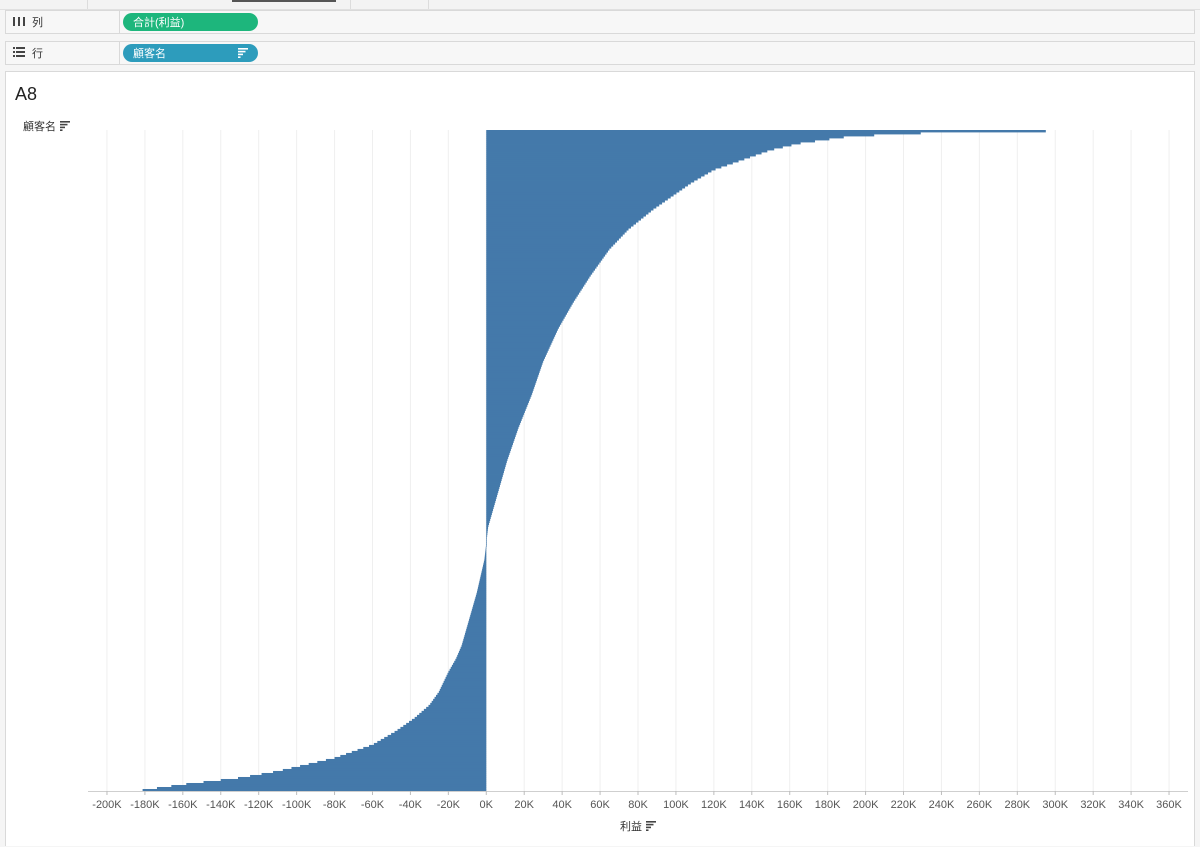 This screenshot has width=1200, height=847. What do you see at coordinates (190, 53) in the screenshot?
I see `rows-pill-customer-name: 顧客名` at bounding box center [190, 53].